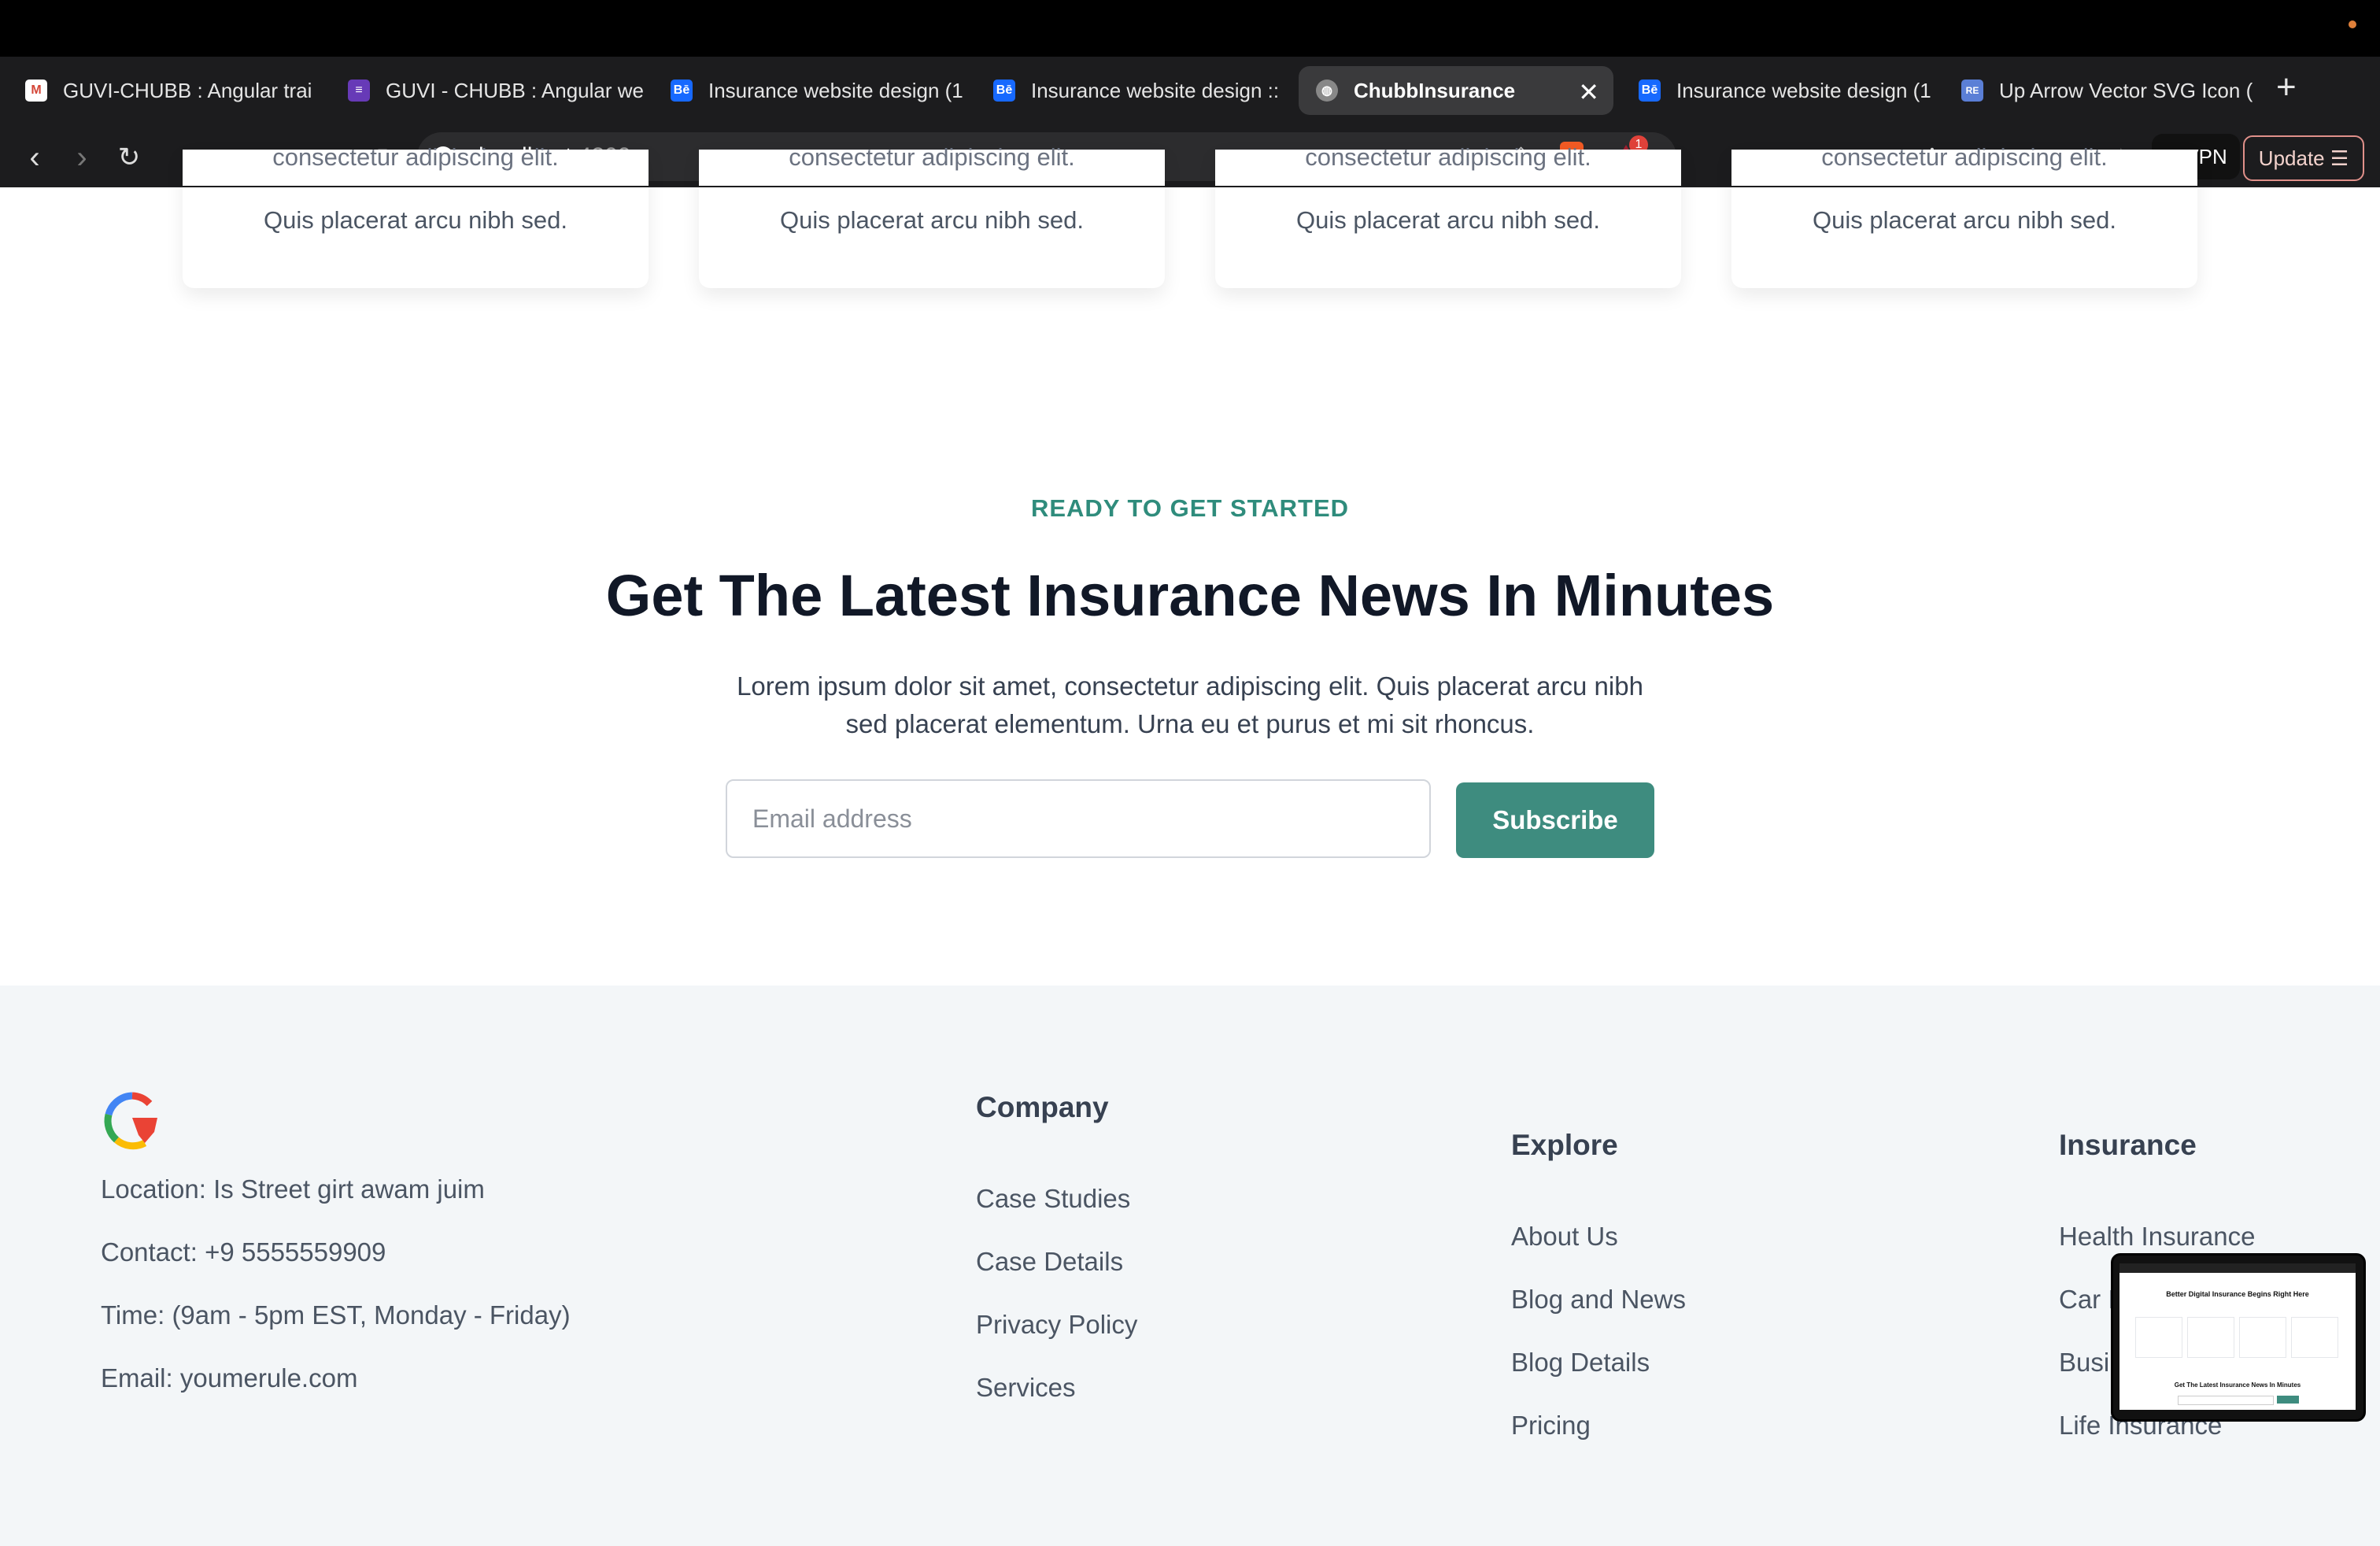 The image size is (2380, 1546). Describe the element at coordinates (1435, 90) in the screenshot. I see `tab-label: ChubbInsurance` at that location.